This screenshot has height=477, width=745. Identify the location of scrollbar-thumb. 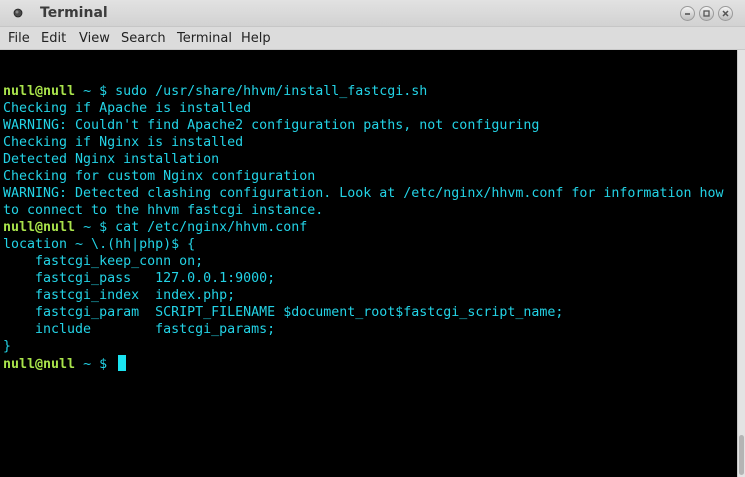
(741, 455).